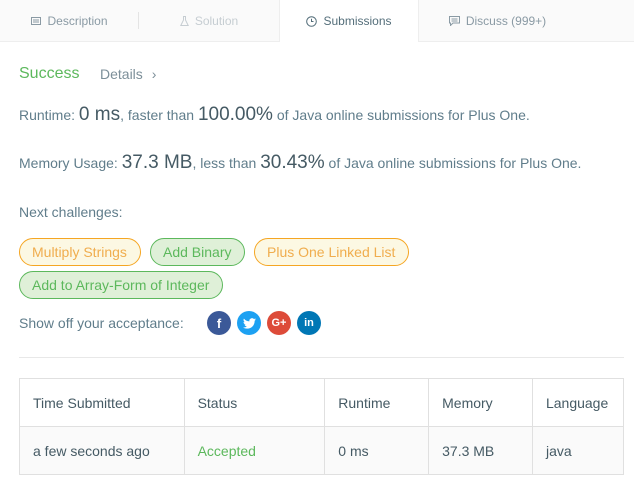 This screenshot has height=477, width=634. What do you see at coordinates (578, 450) in the screenshot?
I see `language-cell: java` at bounding box center [578, 450].